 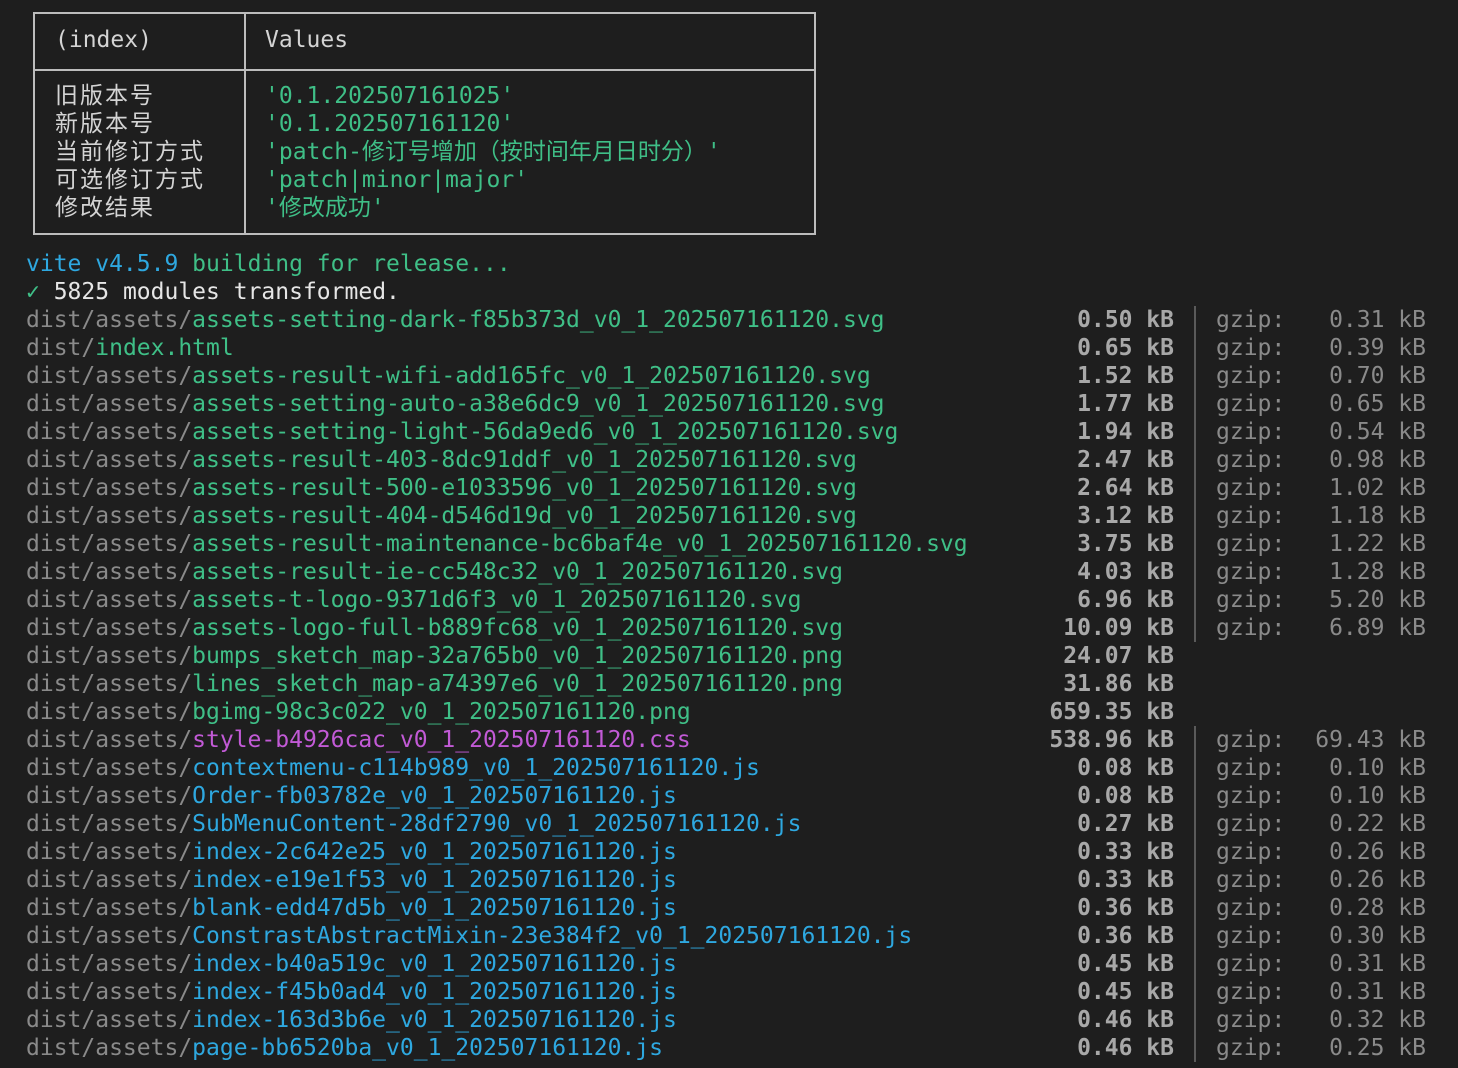 What do you see at coordinates (434, 852) in the screenshot?
I see `file-name: index-2c642e25_v0_1_202507161120.js` at bounding box center [434, 852].